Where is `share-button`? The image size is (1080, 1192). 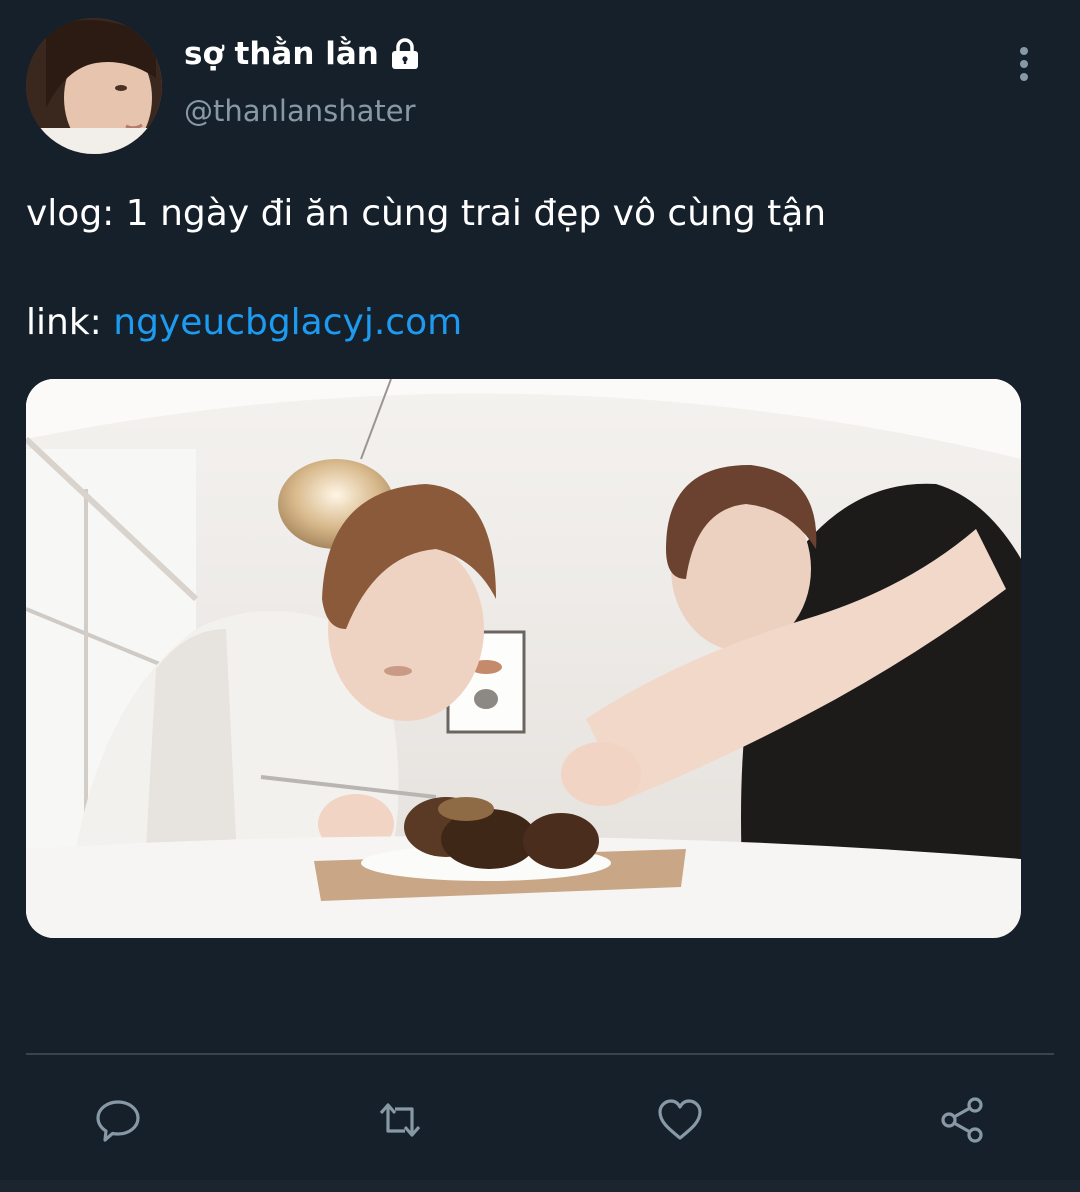 share-button is located at coordinates (962, 1120).